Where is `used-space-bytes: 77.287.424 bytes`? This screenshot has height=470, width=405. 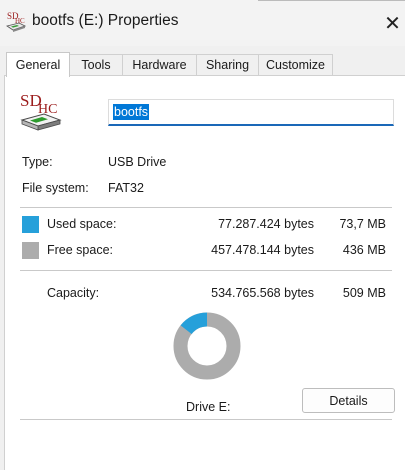
used-space-bytes: 77.287.424 bytes is located at coordinates (266, 224).